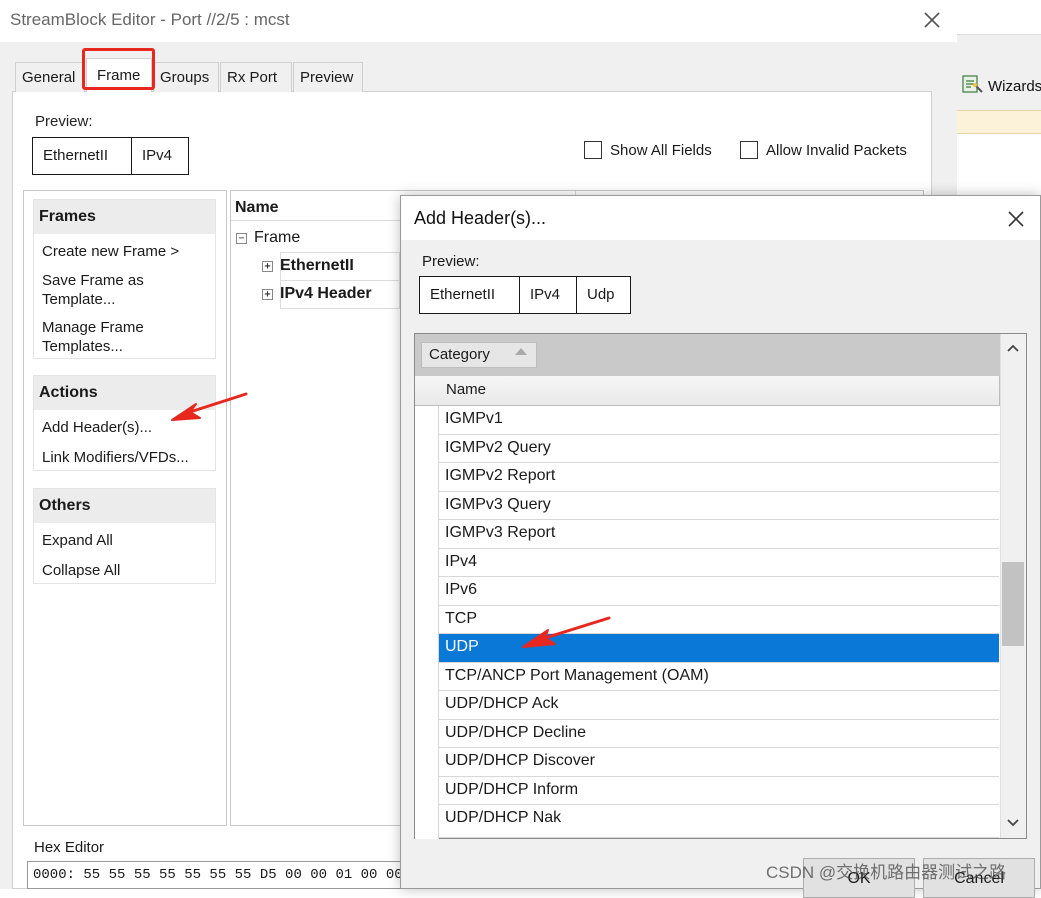  What do you see at coordinates (719, 448) in the screenshot?
I see `list-item: IGMPv2 Query` at bounding box center [719, 448].